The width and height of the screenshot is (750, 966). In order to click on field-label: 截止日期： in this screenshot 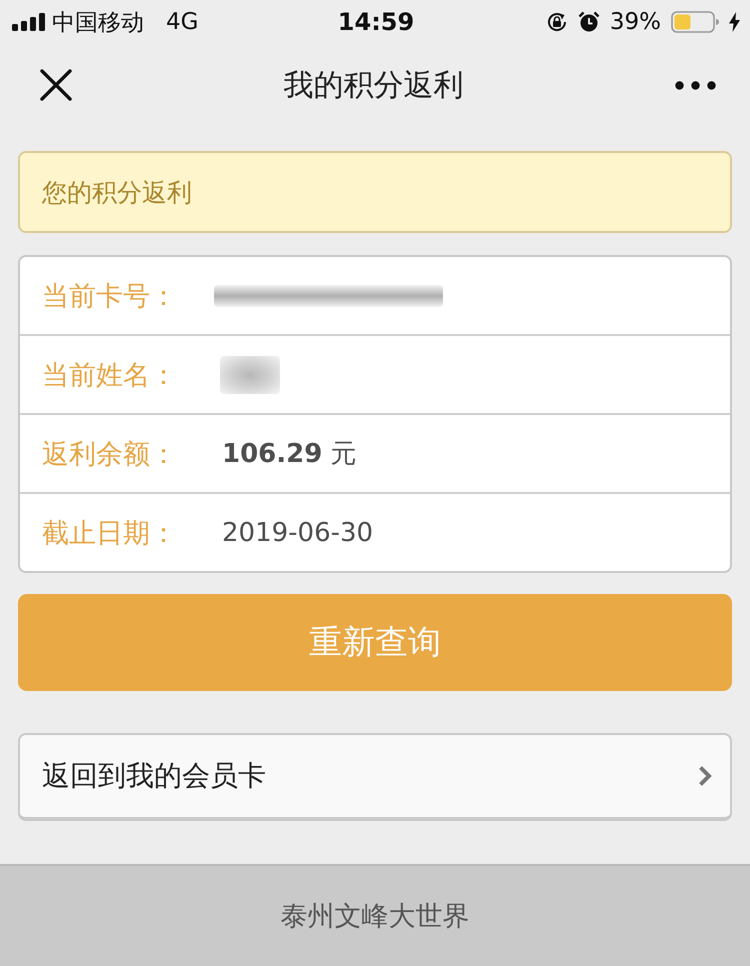, I will do `click(110, 533)`.